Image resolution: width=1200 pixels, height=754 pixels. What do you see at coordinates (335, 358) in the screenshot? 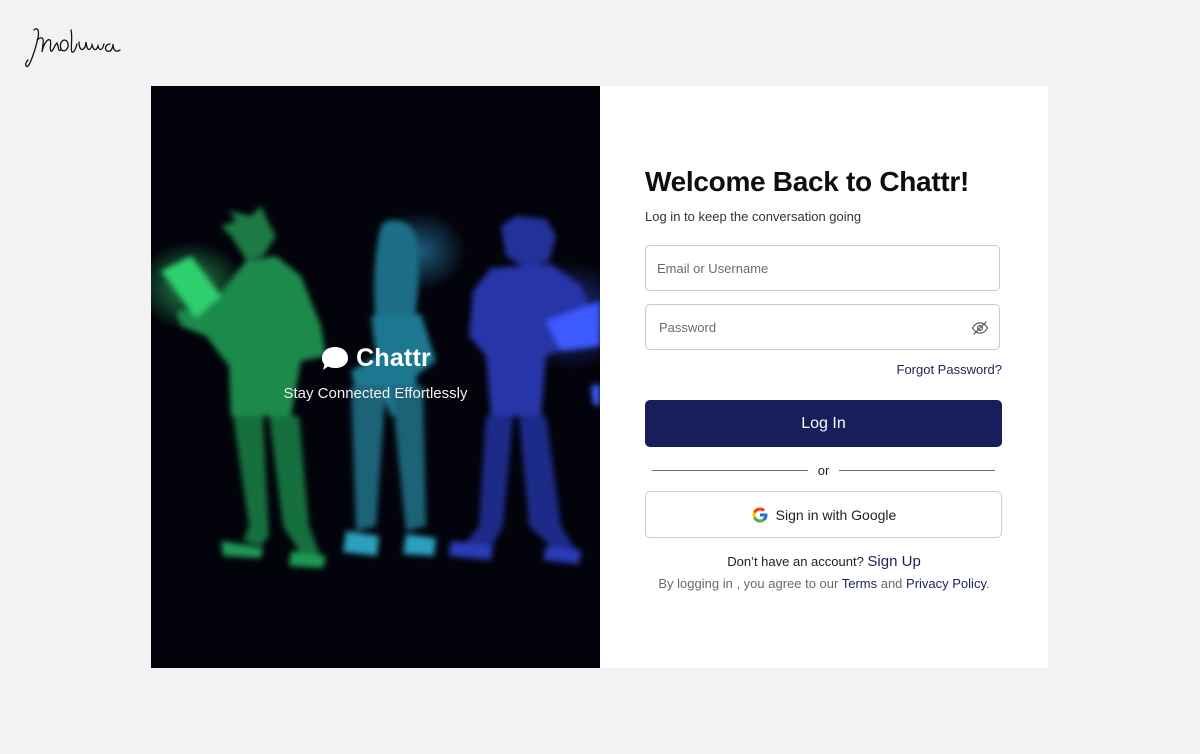
I see `chat-bubble-icon` at bounding box center [335, 358].